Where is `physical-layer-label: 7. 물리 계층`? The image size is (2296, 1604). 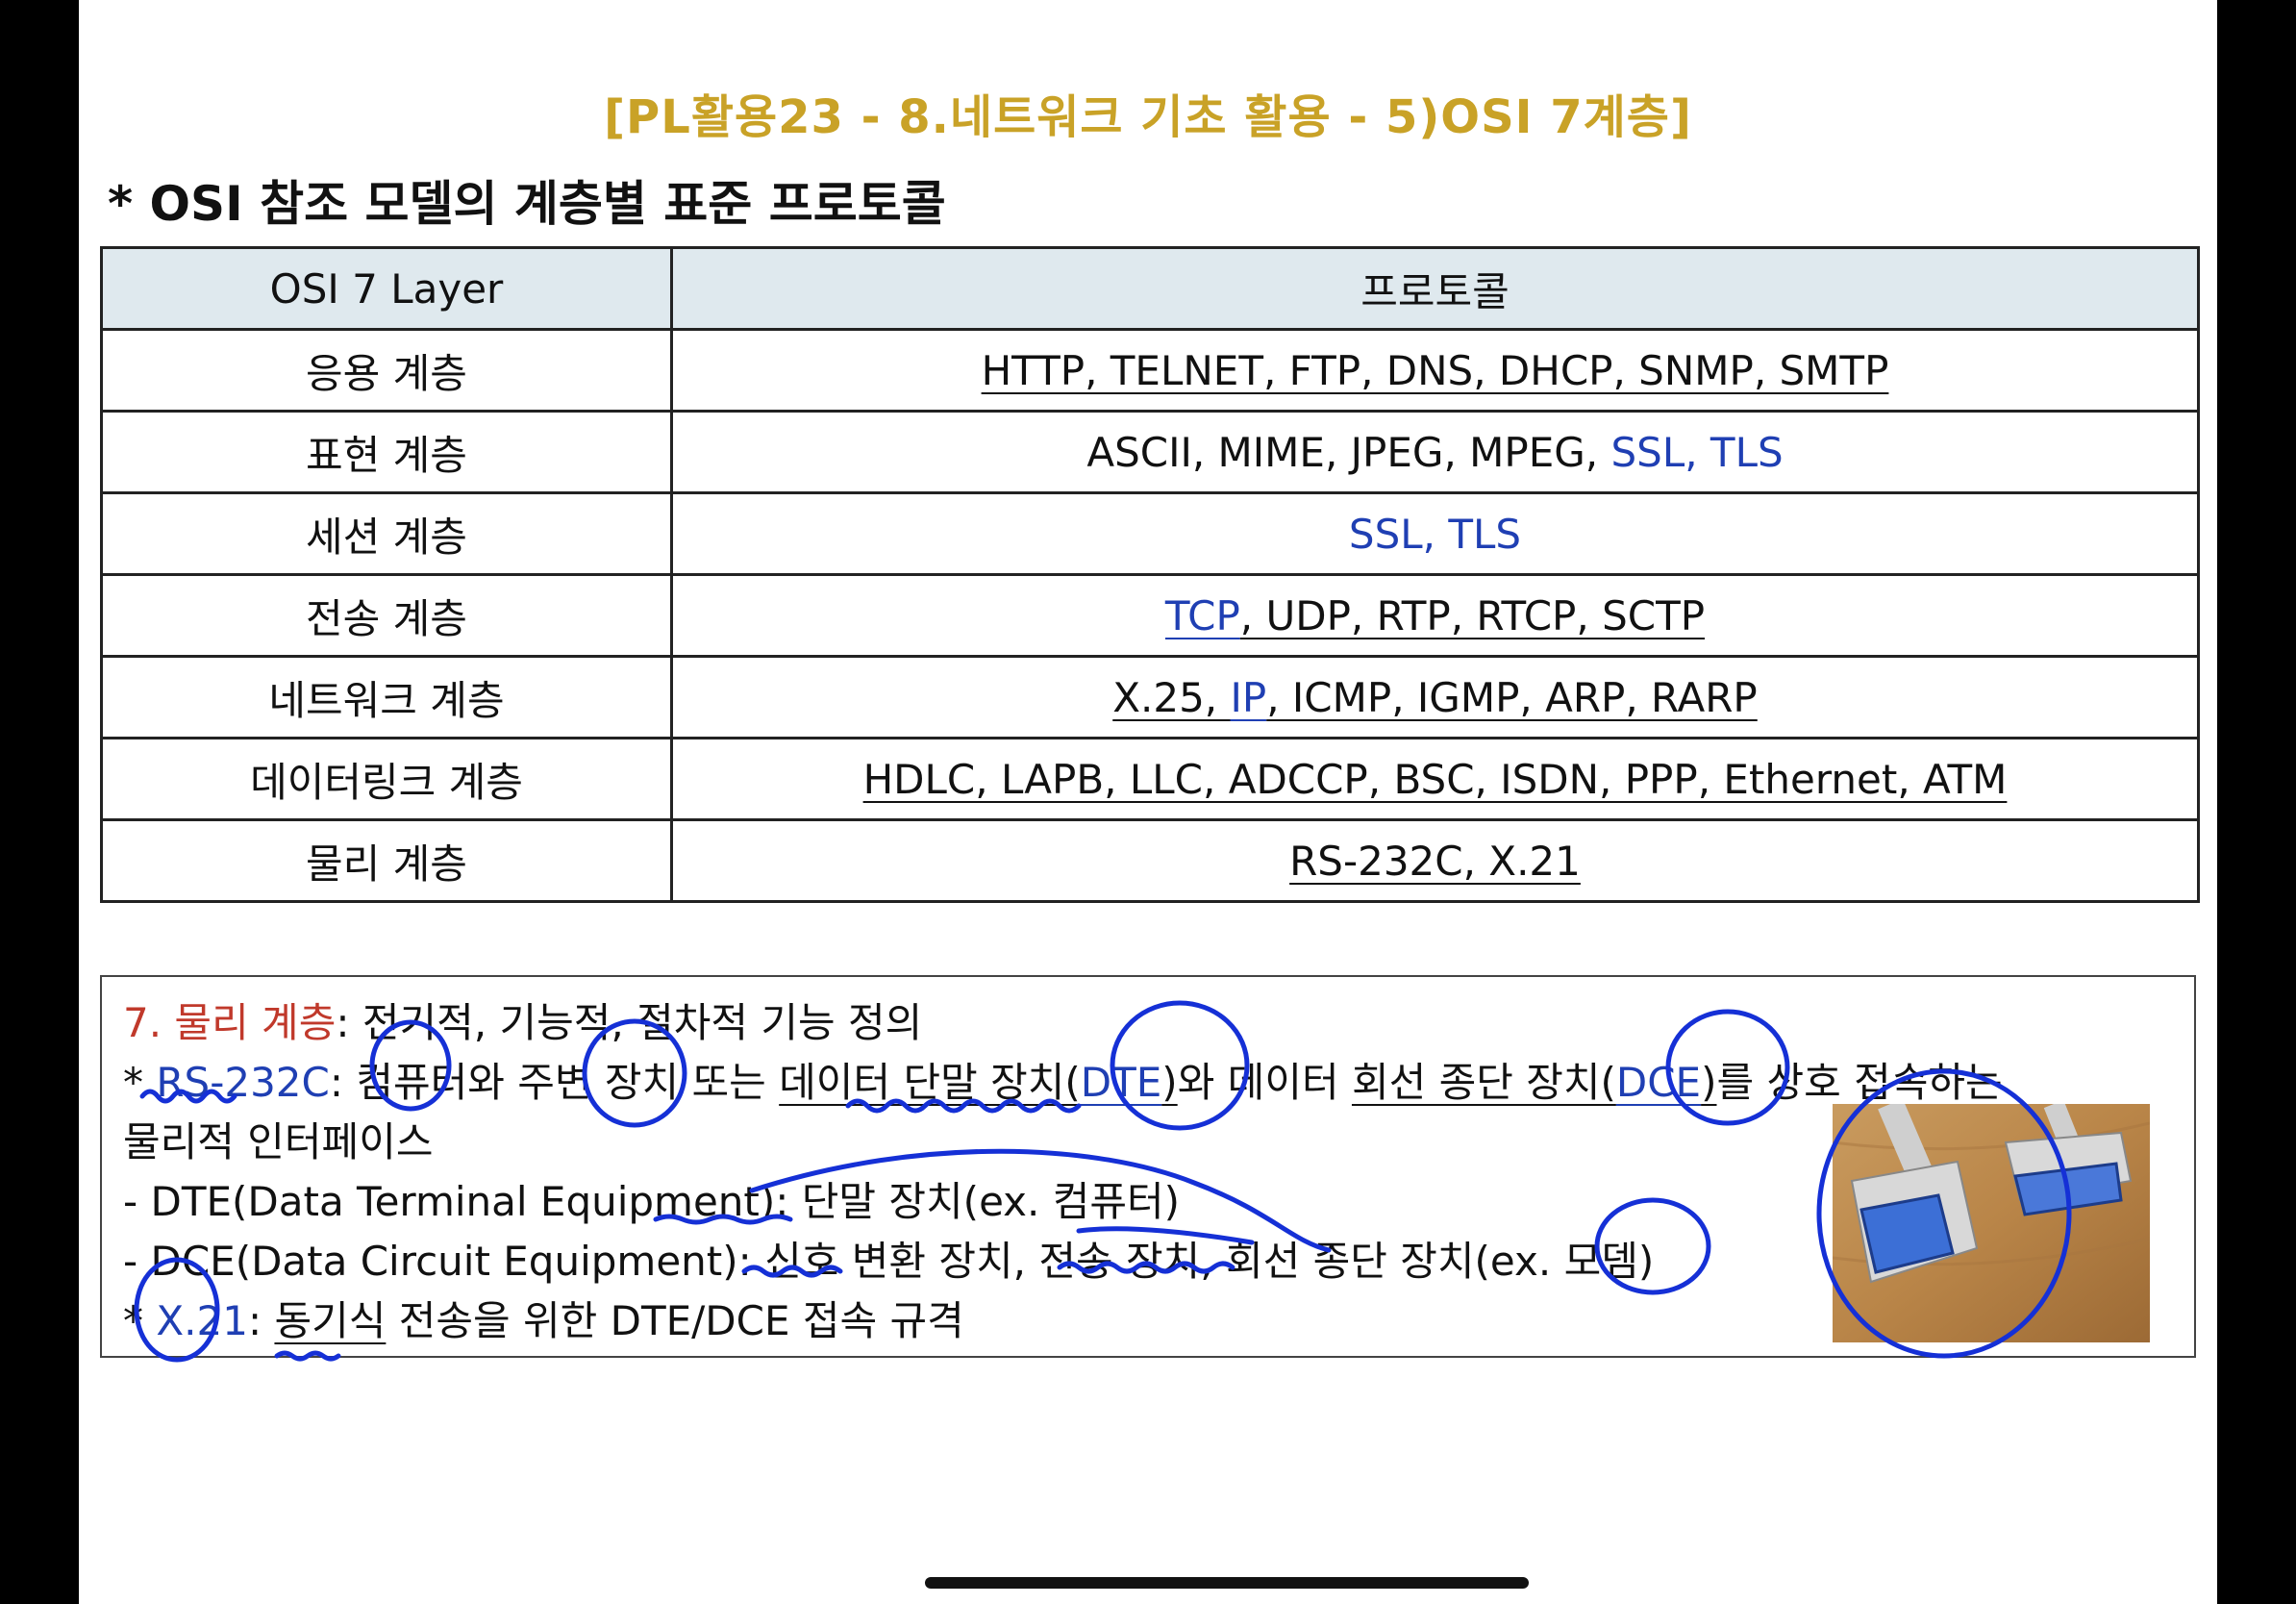 physical-layer-label: 7. 물리 계층 is located at coordinates (230, 1022).